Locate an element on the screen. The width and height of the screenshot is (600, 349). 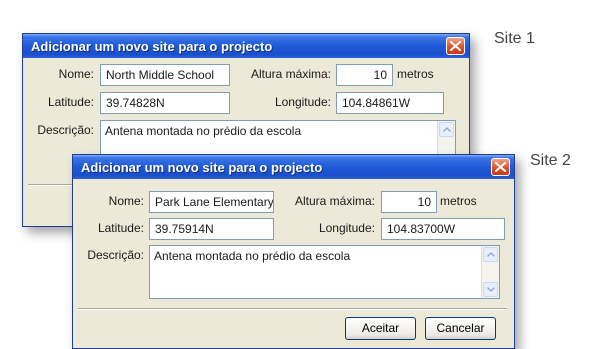
caption-site-2: Site 2 is located at coordinates (550, 160).